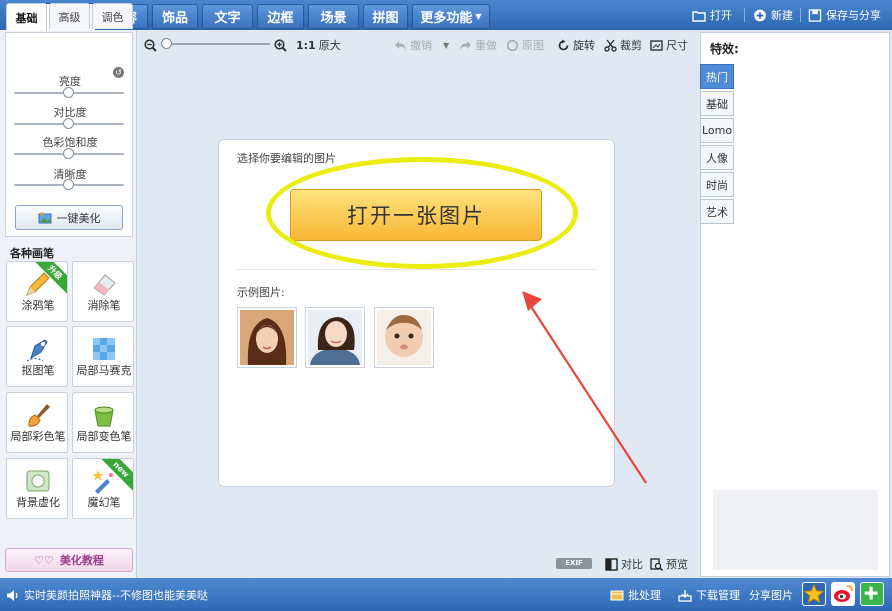  What do you see at coordinates (721, 15) in the screenshot?
I see `open-label: 打开` at bounding box center [721, 15].